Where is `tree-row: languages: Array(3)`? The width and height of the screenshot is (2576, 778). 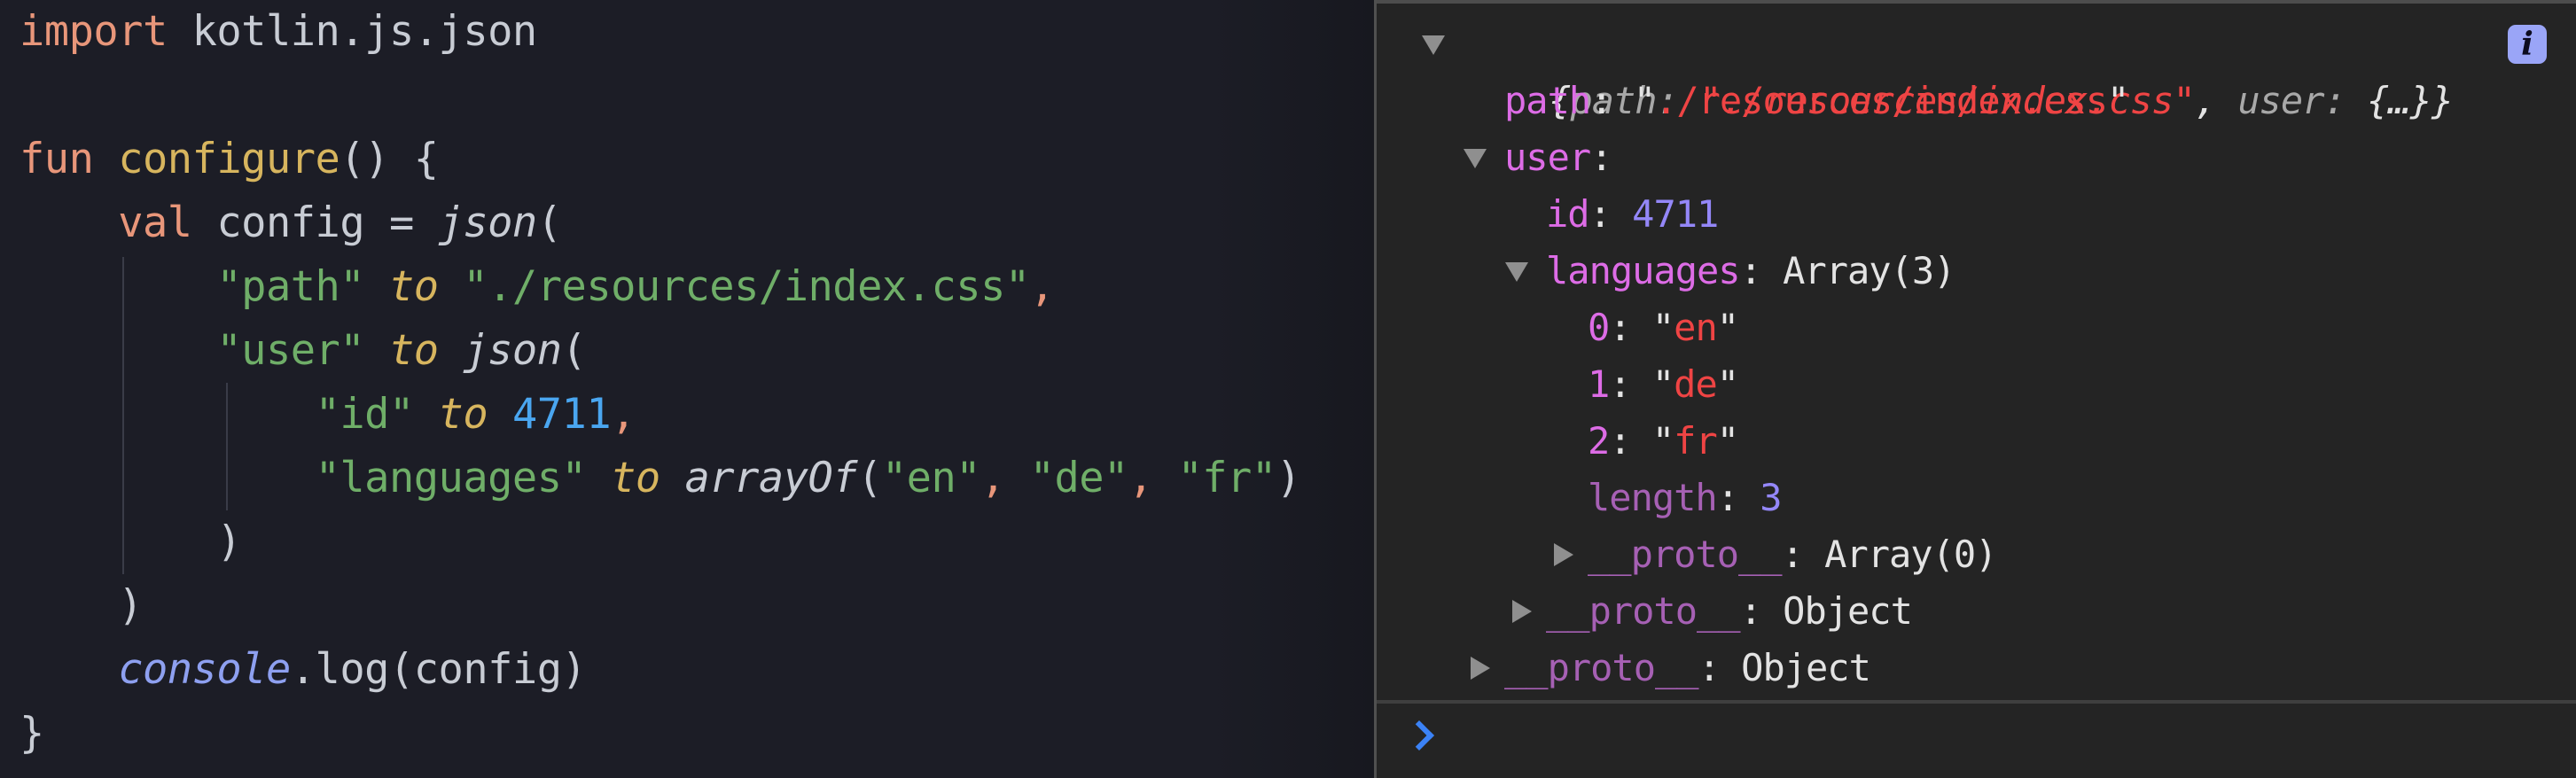
tree-row: languages: Array(3) is located at coordinates (1730, 271).